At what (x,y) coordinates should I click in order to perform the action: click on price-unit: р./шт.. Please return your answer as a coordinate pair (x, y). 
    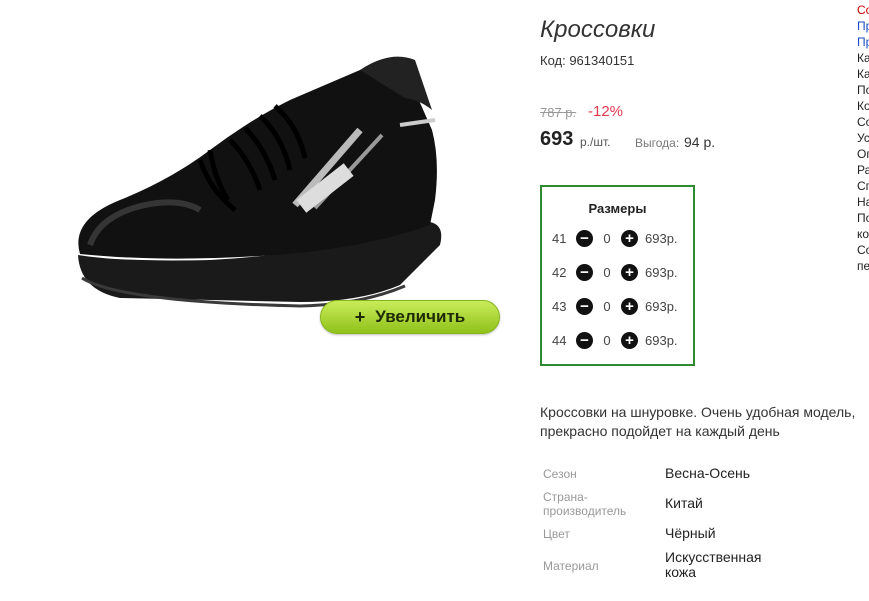
    Looking at the image, I should click on (595, 142).